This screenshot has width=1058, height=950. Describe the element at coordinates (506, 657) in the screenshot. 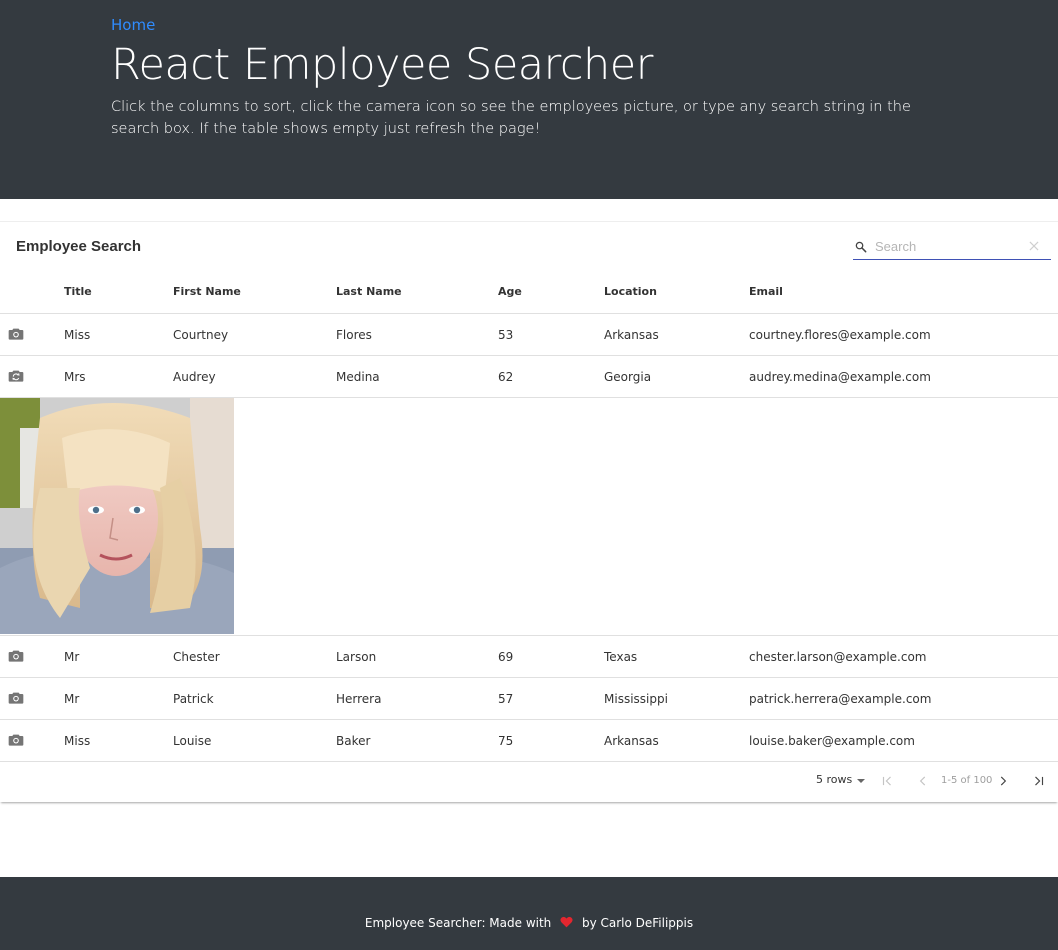

I see `cell-age: 69` at that location.